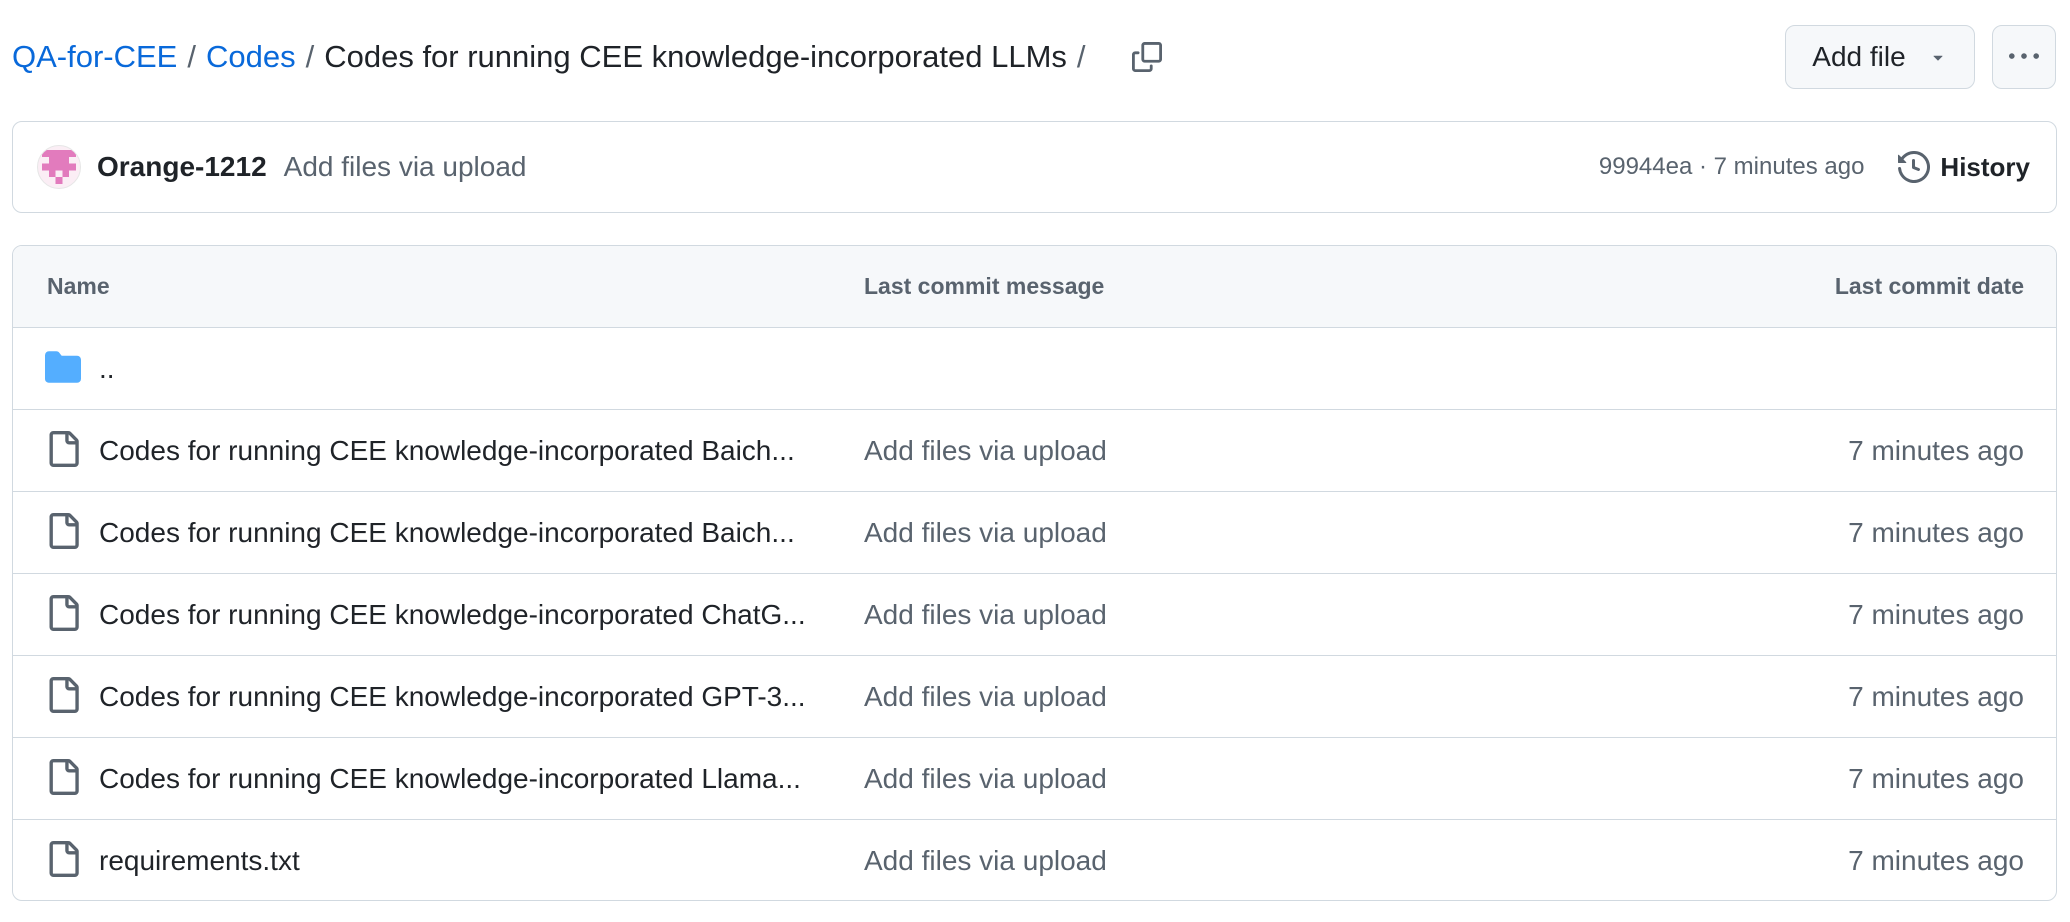 This screenshot has width=2070, height=922. What do you see at coordinates (1985, 166) in the screenshot?
I see `history-label: History` at bounding box center [1985, 166].